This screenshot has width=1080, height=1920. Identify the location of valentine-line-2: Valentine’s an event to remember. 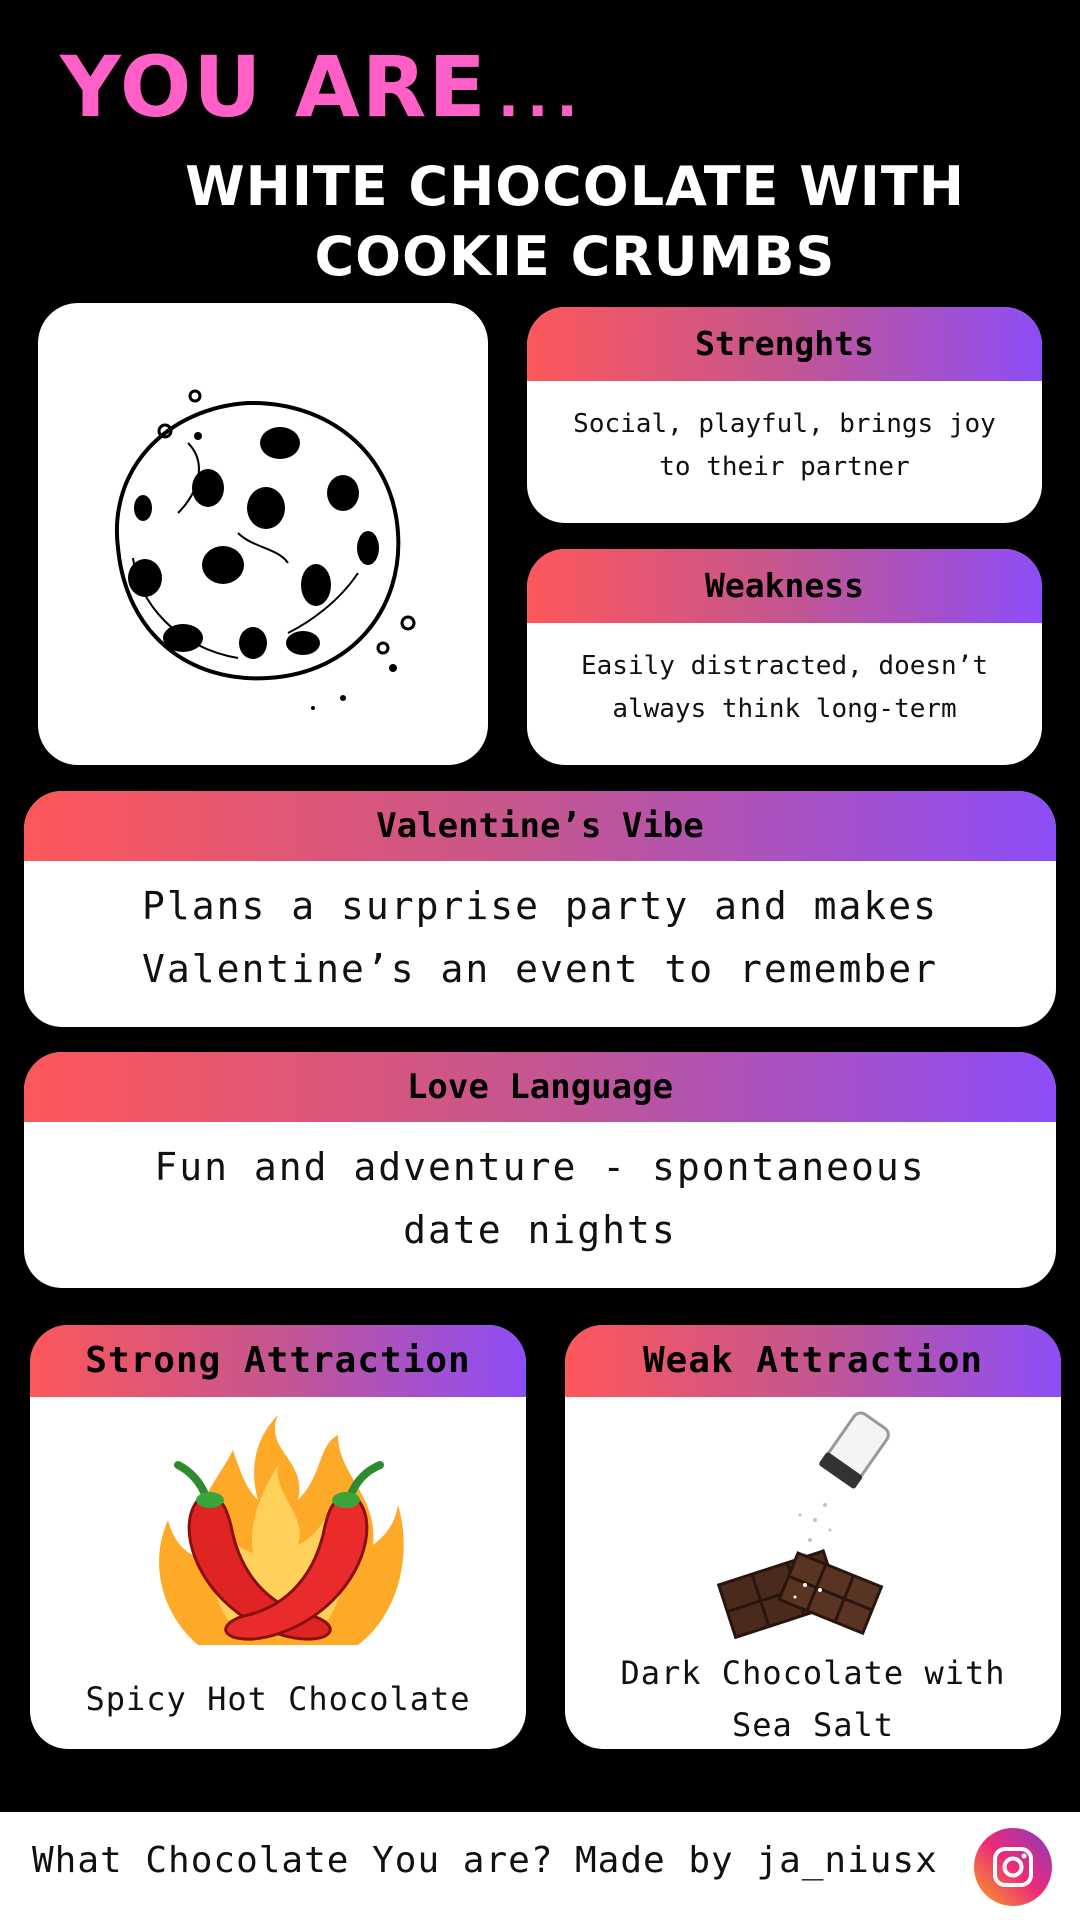
(540, 969).